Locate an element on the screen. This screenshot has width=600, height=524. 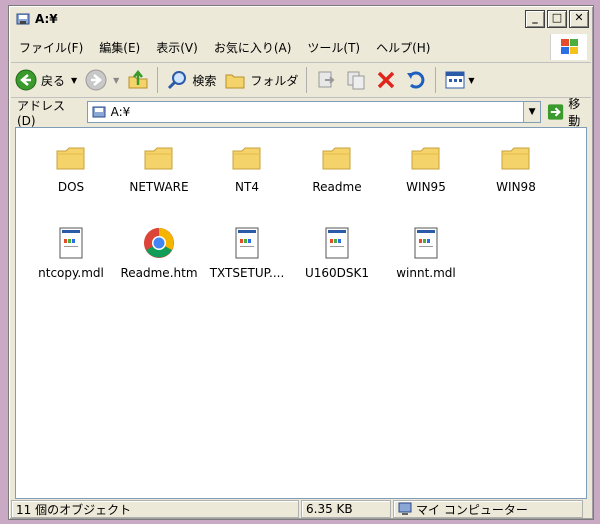
delete-button is located at coordinates (386, 80).